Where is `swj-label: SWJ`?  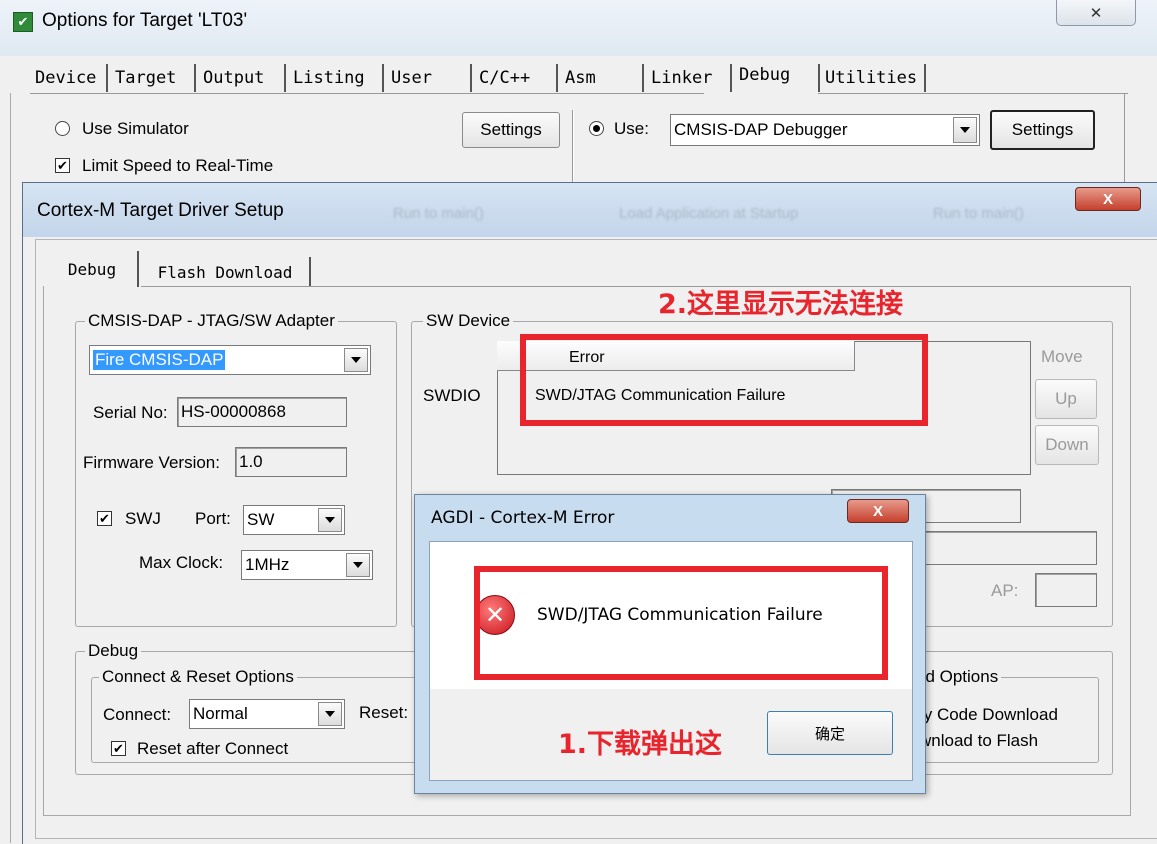 swj-label: SWJ is located at coordinates (143, 518).